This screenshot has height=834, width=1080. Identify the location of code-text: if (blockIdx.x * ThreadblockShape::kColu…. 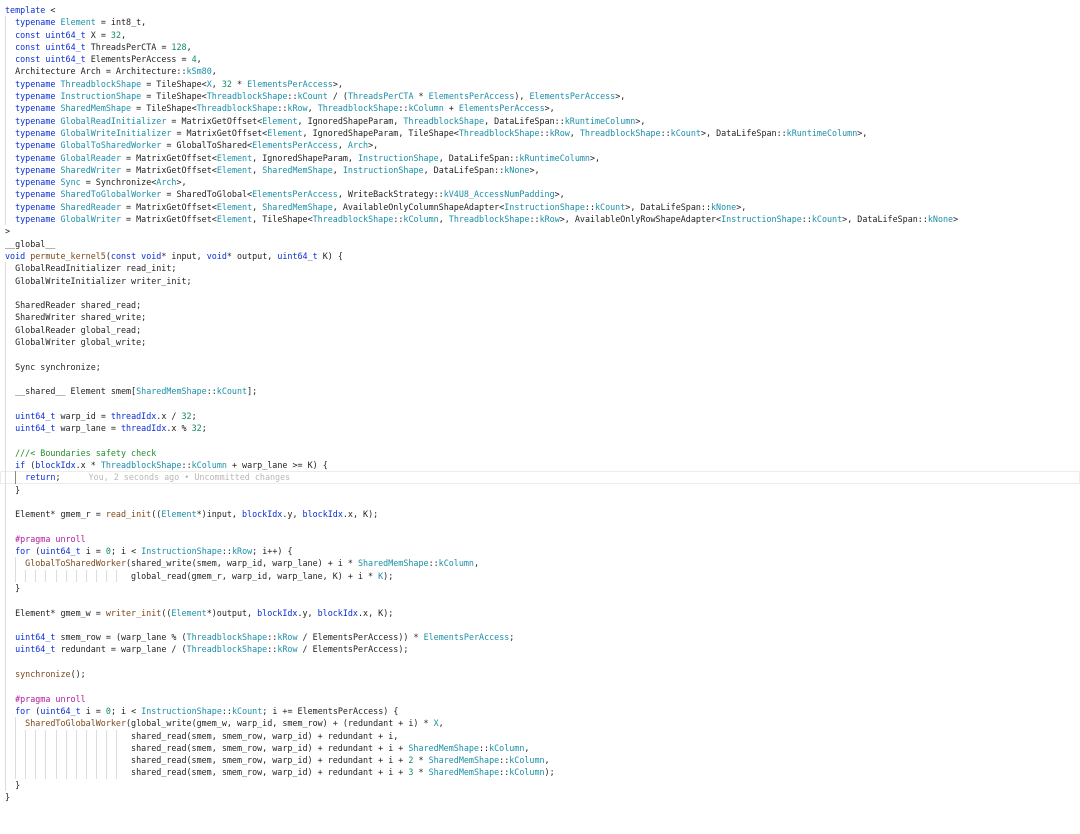
(171, 464).